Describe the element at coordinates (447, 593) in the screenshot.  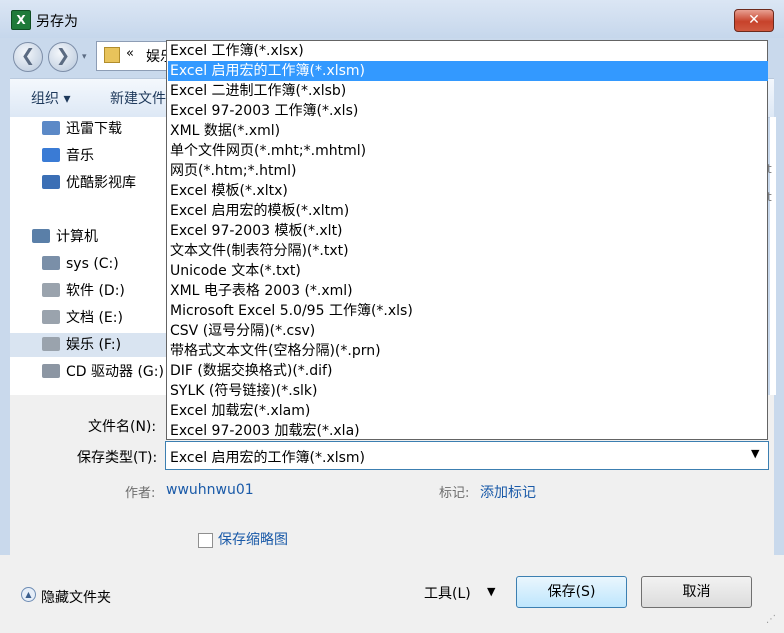
I see `tools-button: 工具(L)` at that location.